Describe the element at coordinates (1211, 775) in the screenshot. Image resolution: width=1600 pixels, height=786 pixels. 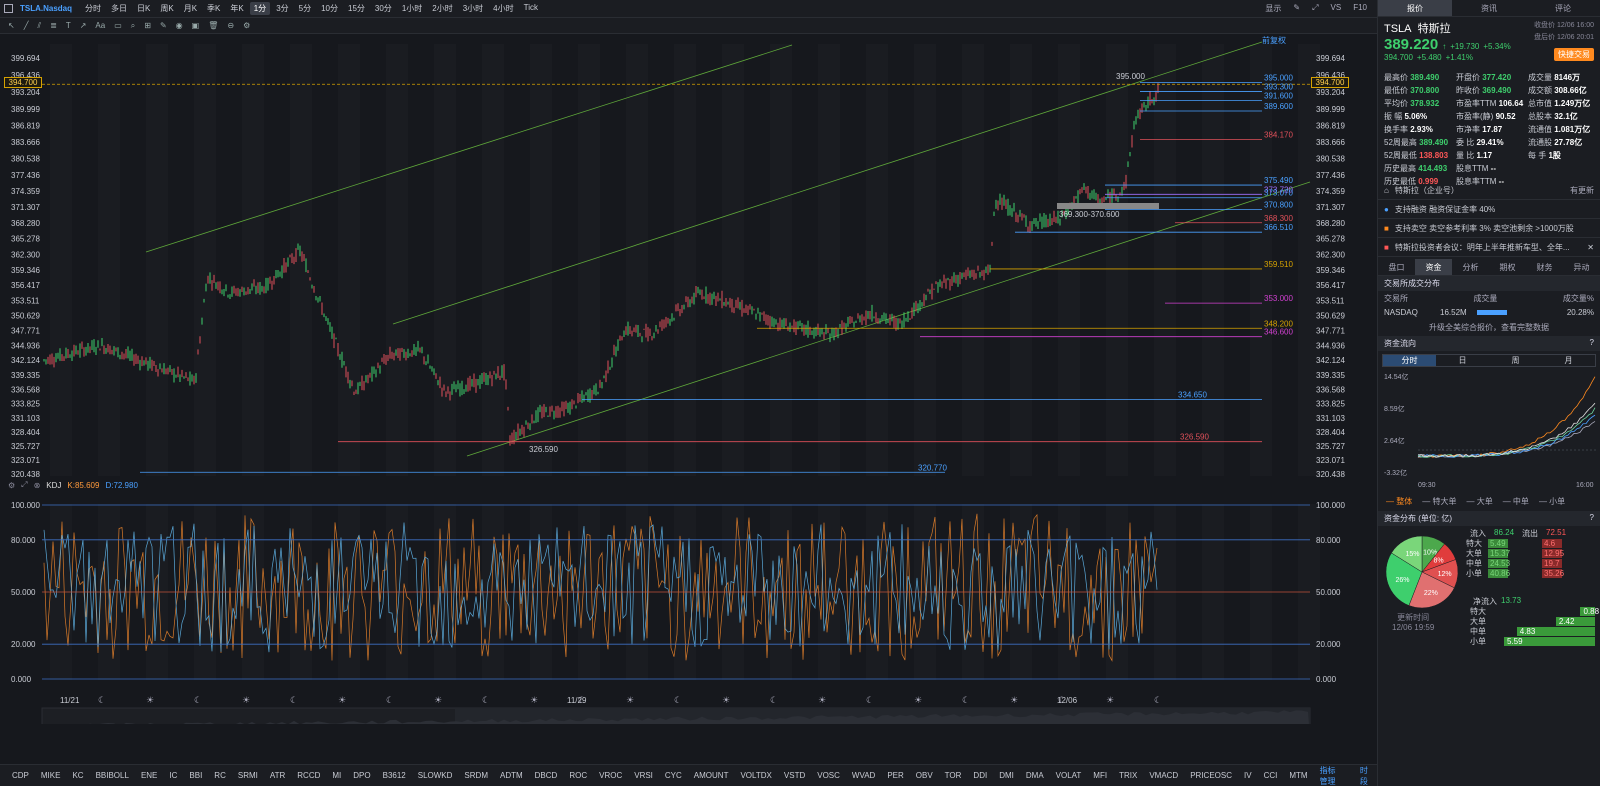
I see `indicator-priceosc: PRICEOSC` at that location.